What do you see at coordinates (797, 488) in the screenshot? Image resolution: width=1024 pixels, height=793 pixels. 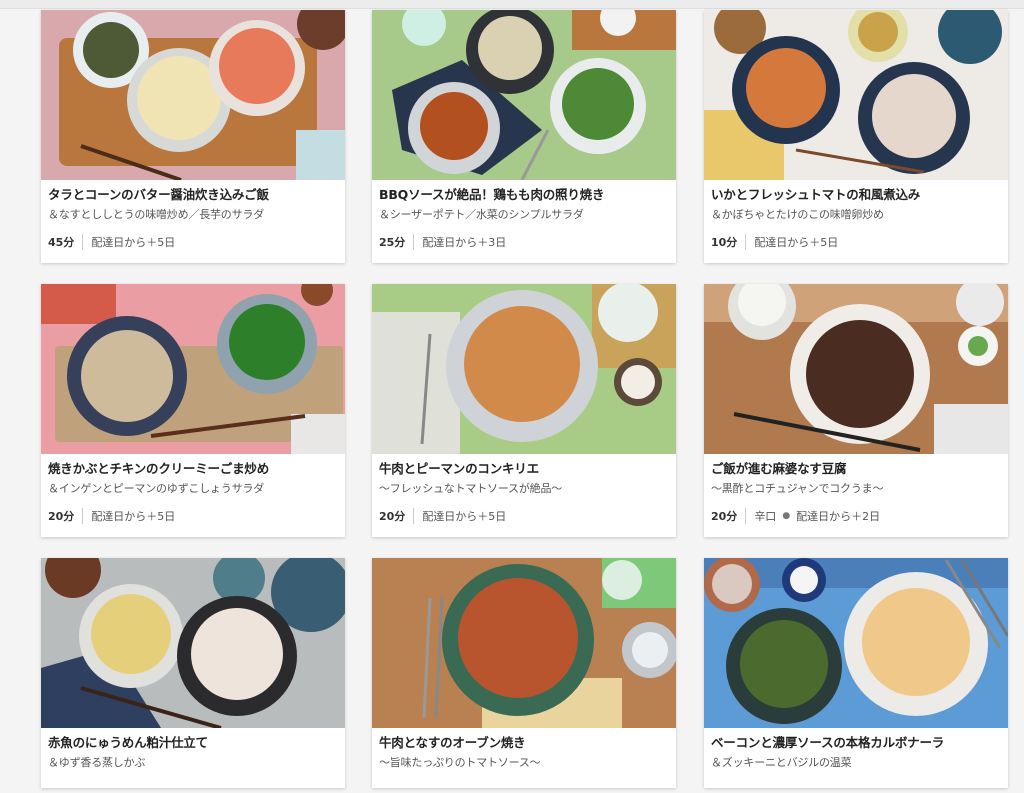 I see `recipe-subtitle: 〜黒酢とコチュジャンでコクうま〜` at bounding box center [797, 488].